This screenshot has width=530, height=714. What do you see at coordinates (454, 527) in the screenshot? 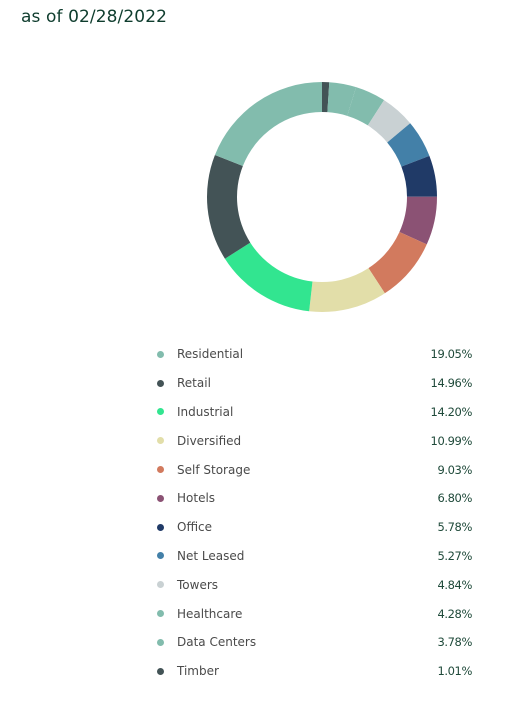
I see `legend-percent: 5.78%` at bounding box center [454, 527].